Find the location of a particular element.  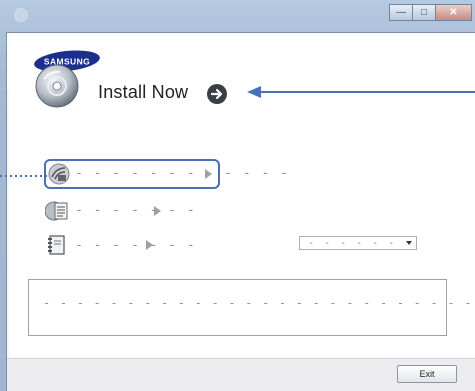

installer-icon is located at coordinates (21, 15).